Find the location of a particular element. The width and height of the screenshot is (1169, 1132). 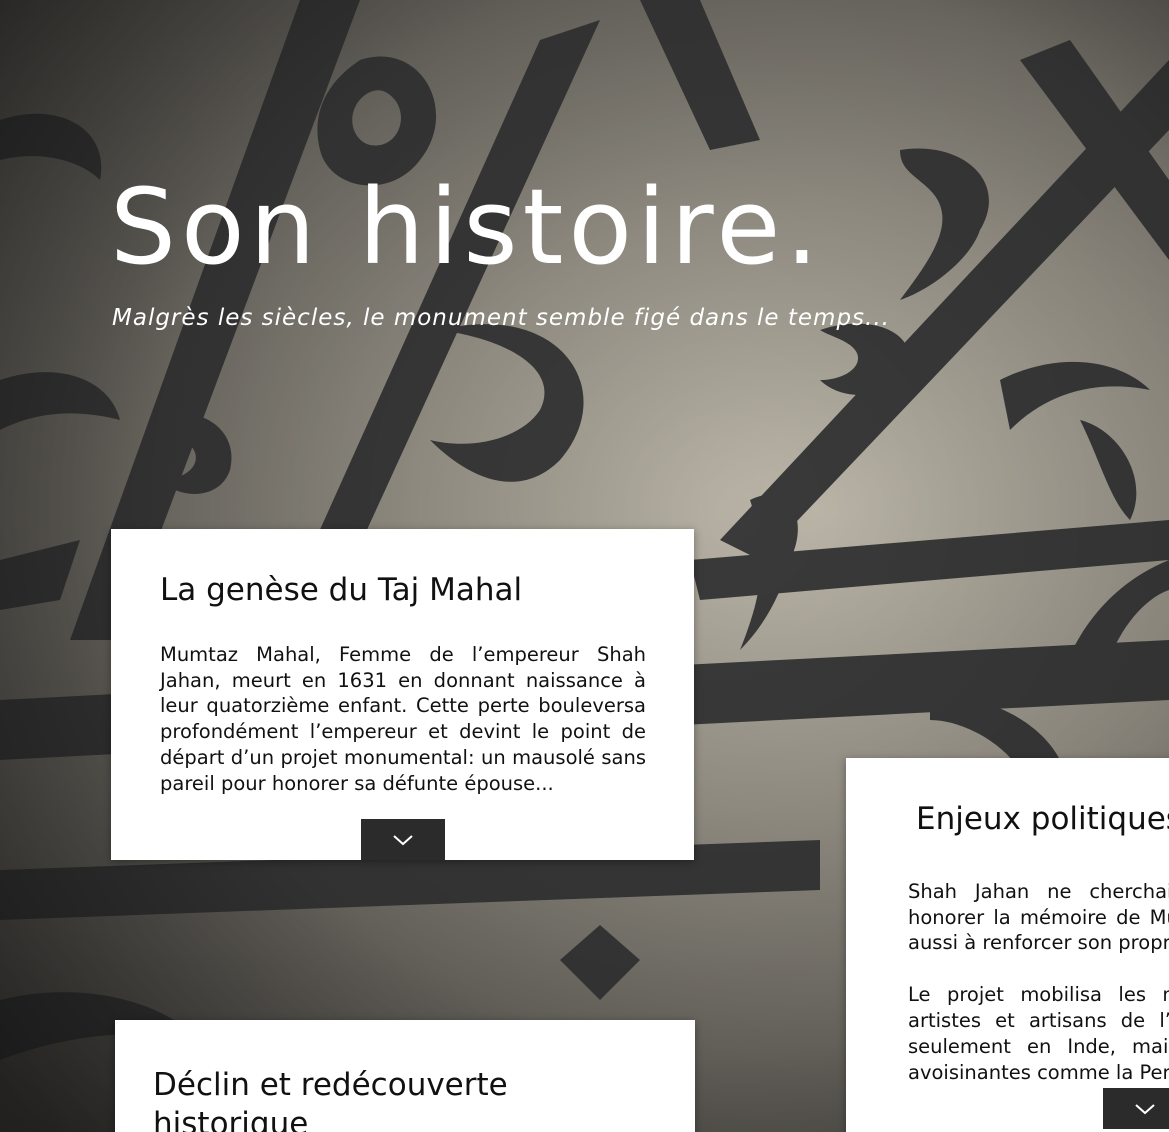

history-card-decline: Déclin et redécouverte historique is located at coordinates (405, 1076).